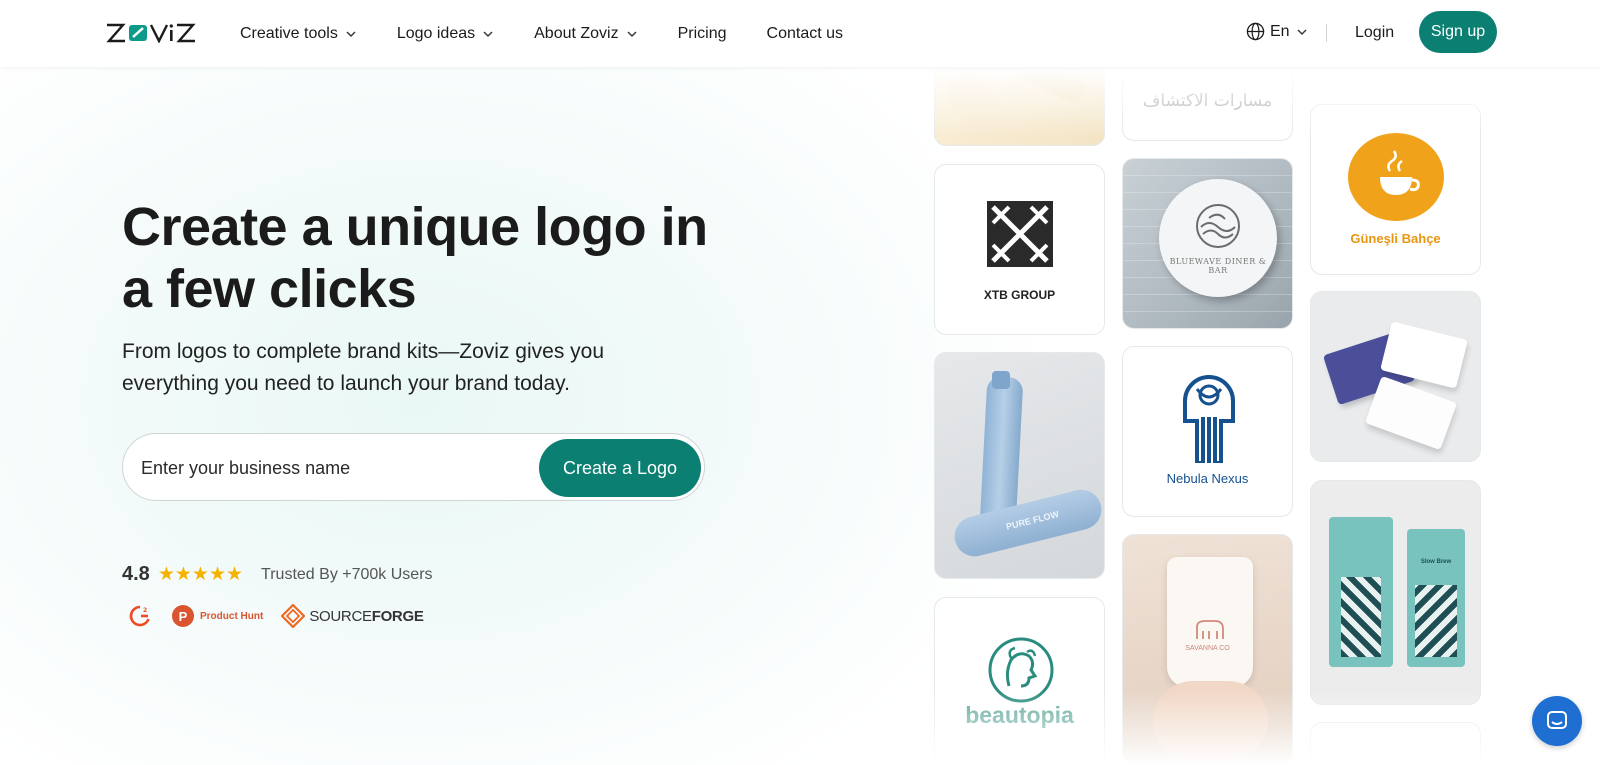 This screenshot has width=1600, height=765. I want to click on hands-shape, so click(1210, 721).